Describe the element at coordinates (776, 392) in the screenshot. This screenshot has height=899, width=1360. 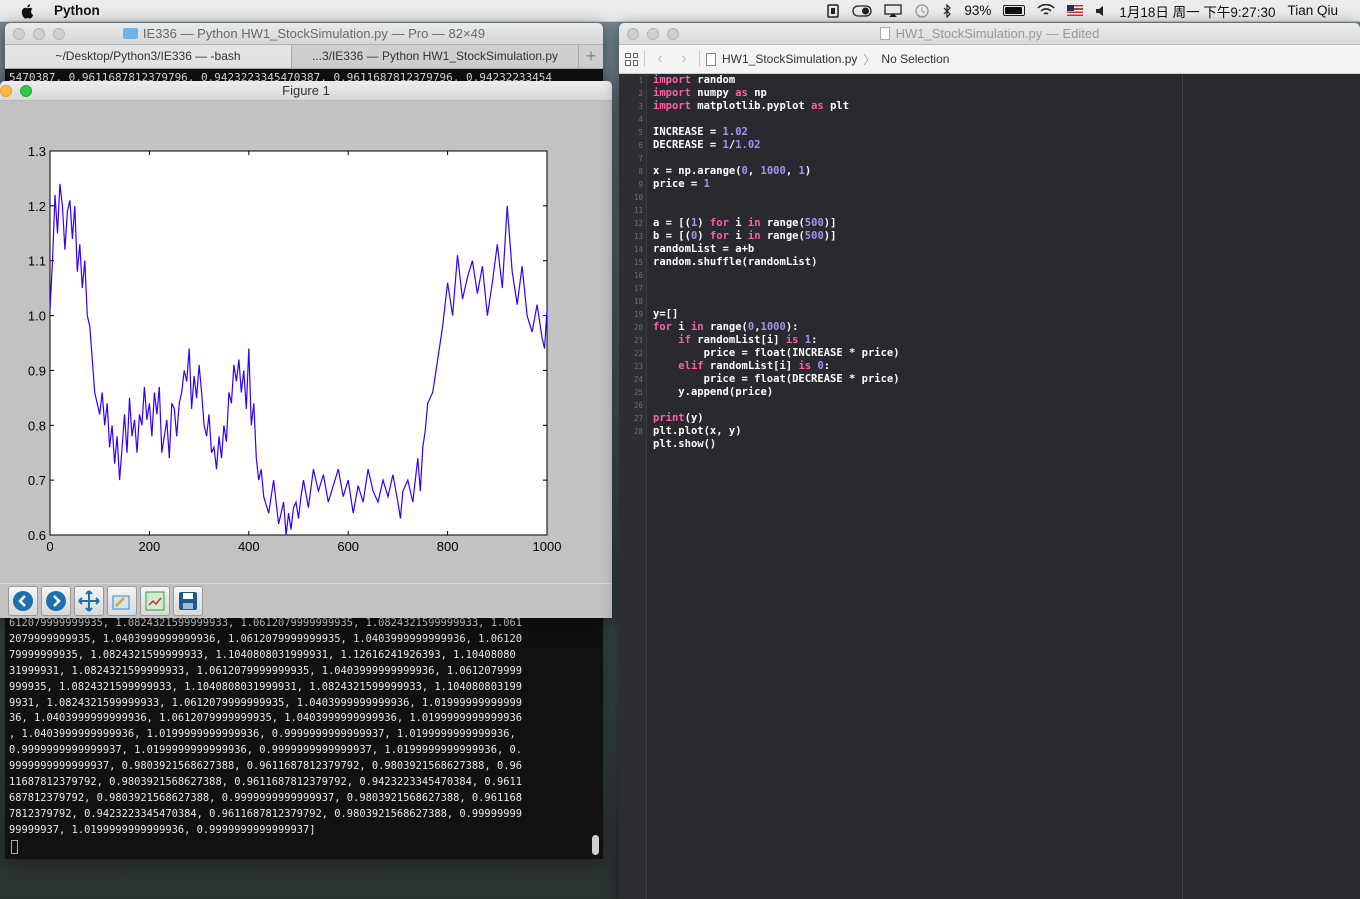
I see `code-line: y.append(price)` at that location.